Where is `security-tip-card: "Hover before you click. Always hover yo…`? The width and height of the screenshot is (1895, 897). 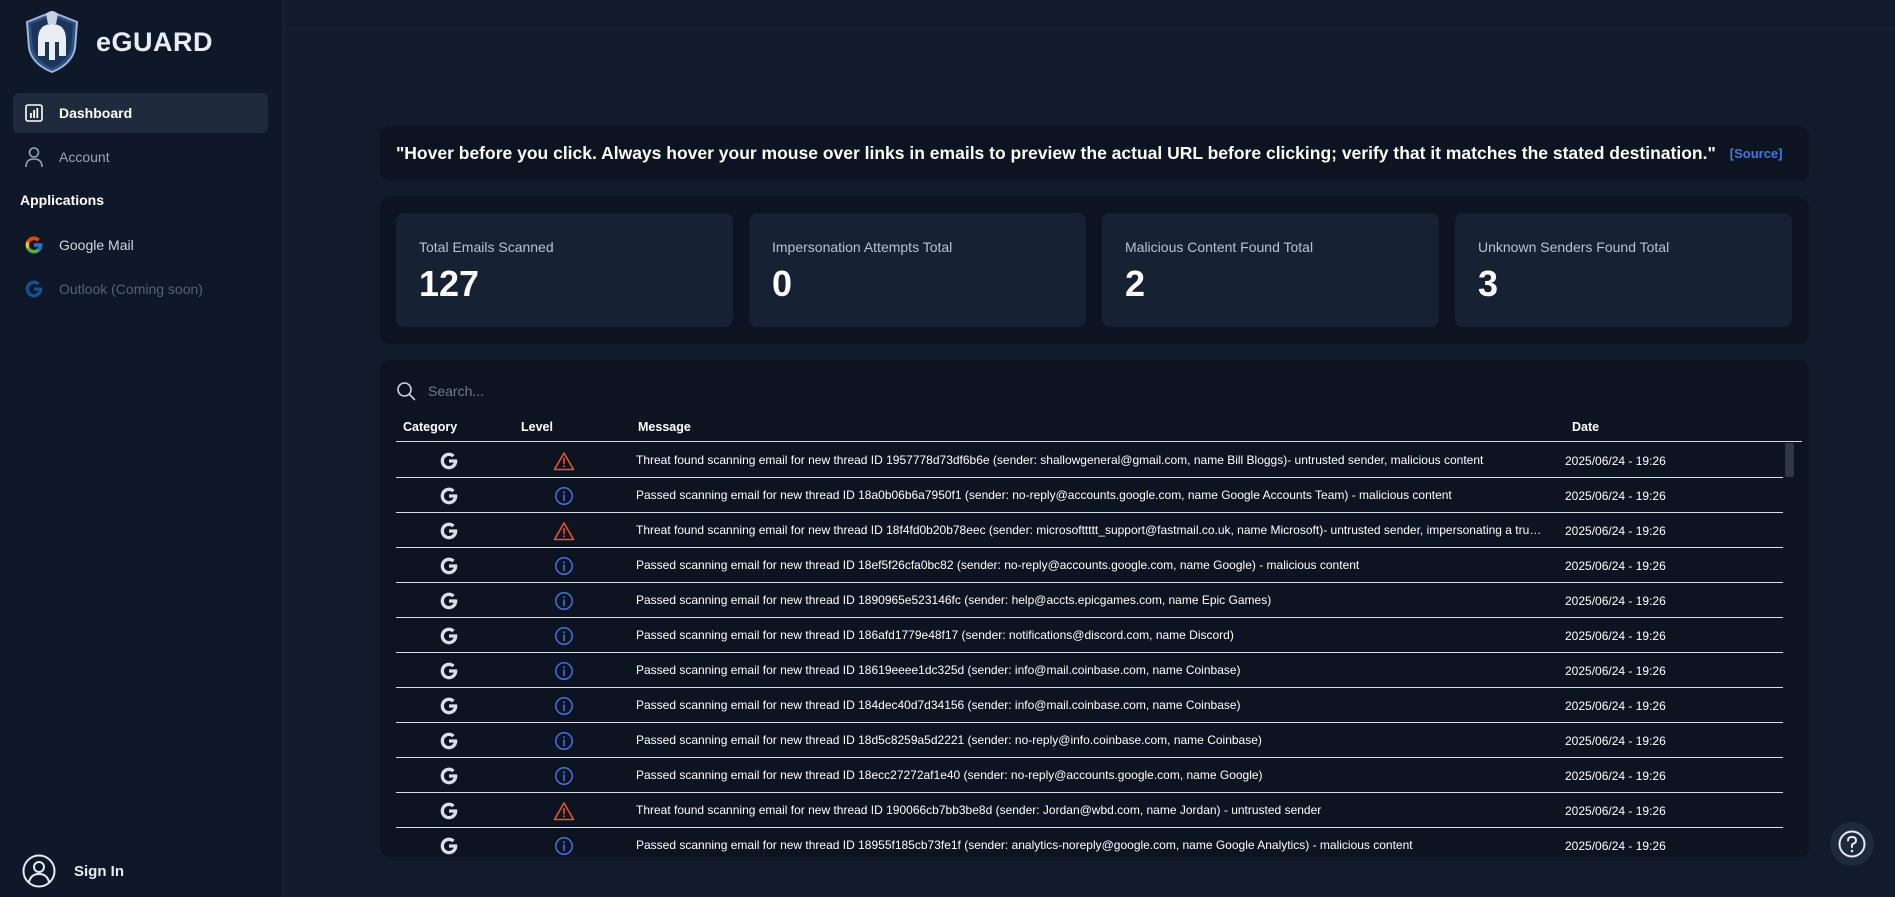
security-tip-card: "Hover before you click. Always hover yo… is located at coordinates (1094, 153).